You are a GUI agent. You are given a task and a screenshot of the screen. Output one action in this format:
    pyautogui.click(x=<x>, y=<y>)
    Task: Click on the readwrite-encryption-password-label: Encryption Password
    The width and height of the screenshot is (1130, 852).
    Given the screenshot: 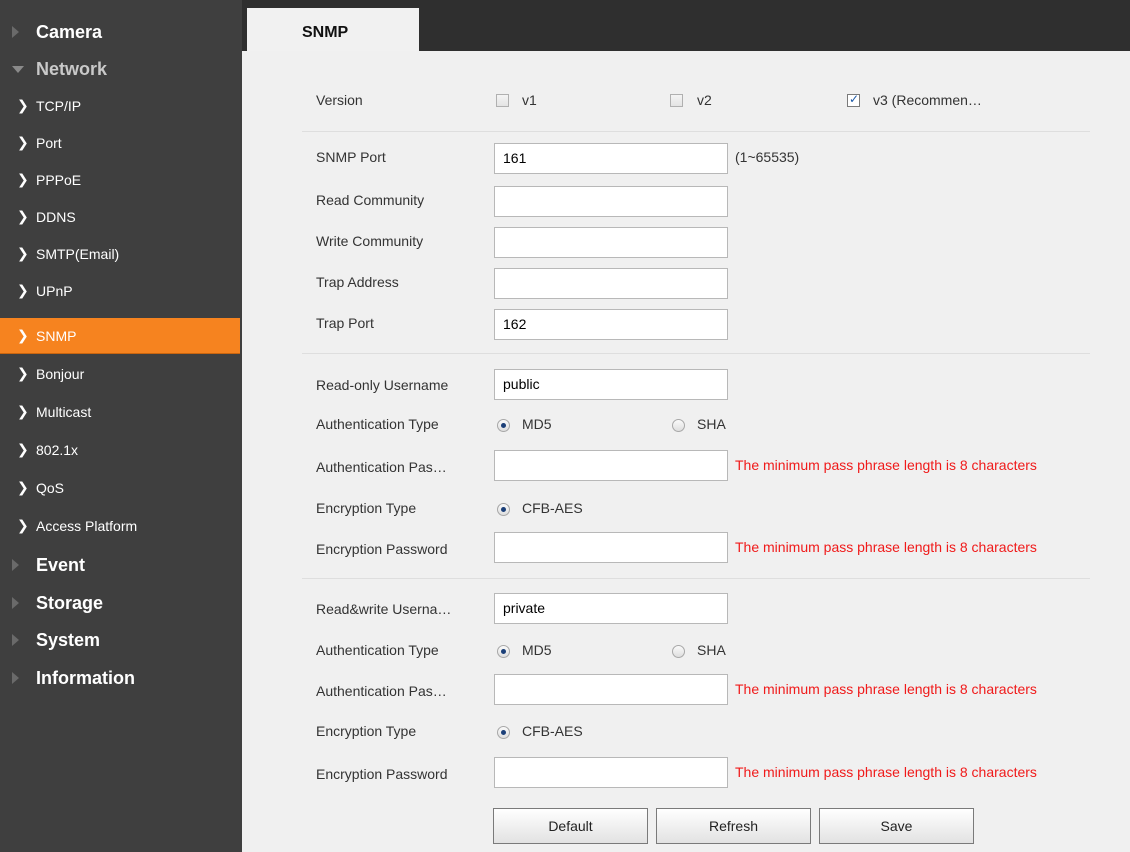 What is the action you would take?
    pyautogui.click(x=382, y=774)
    